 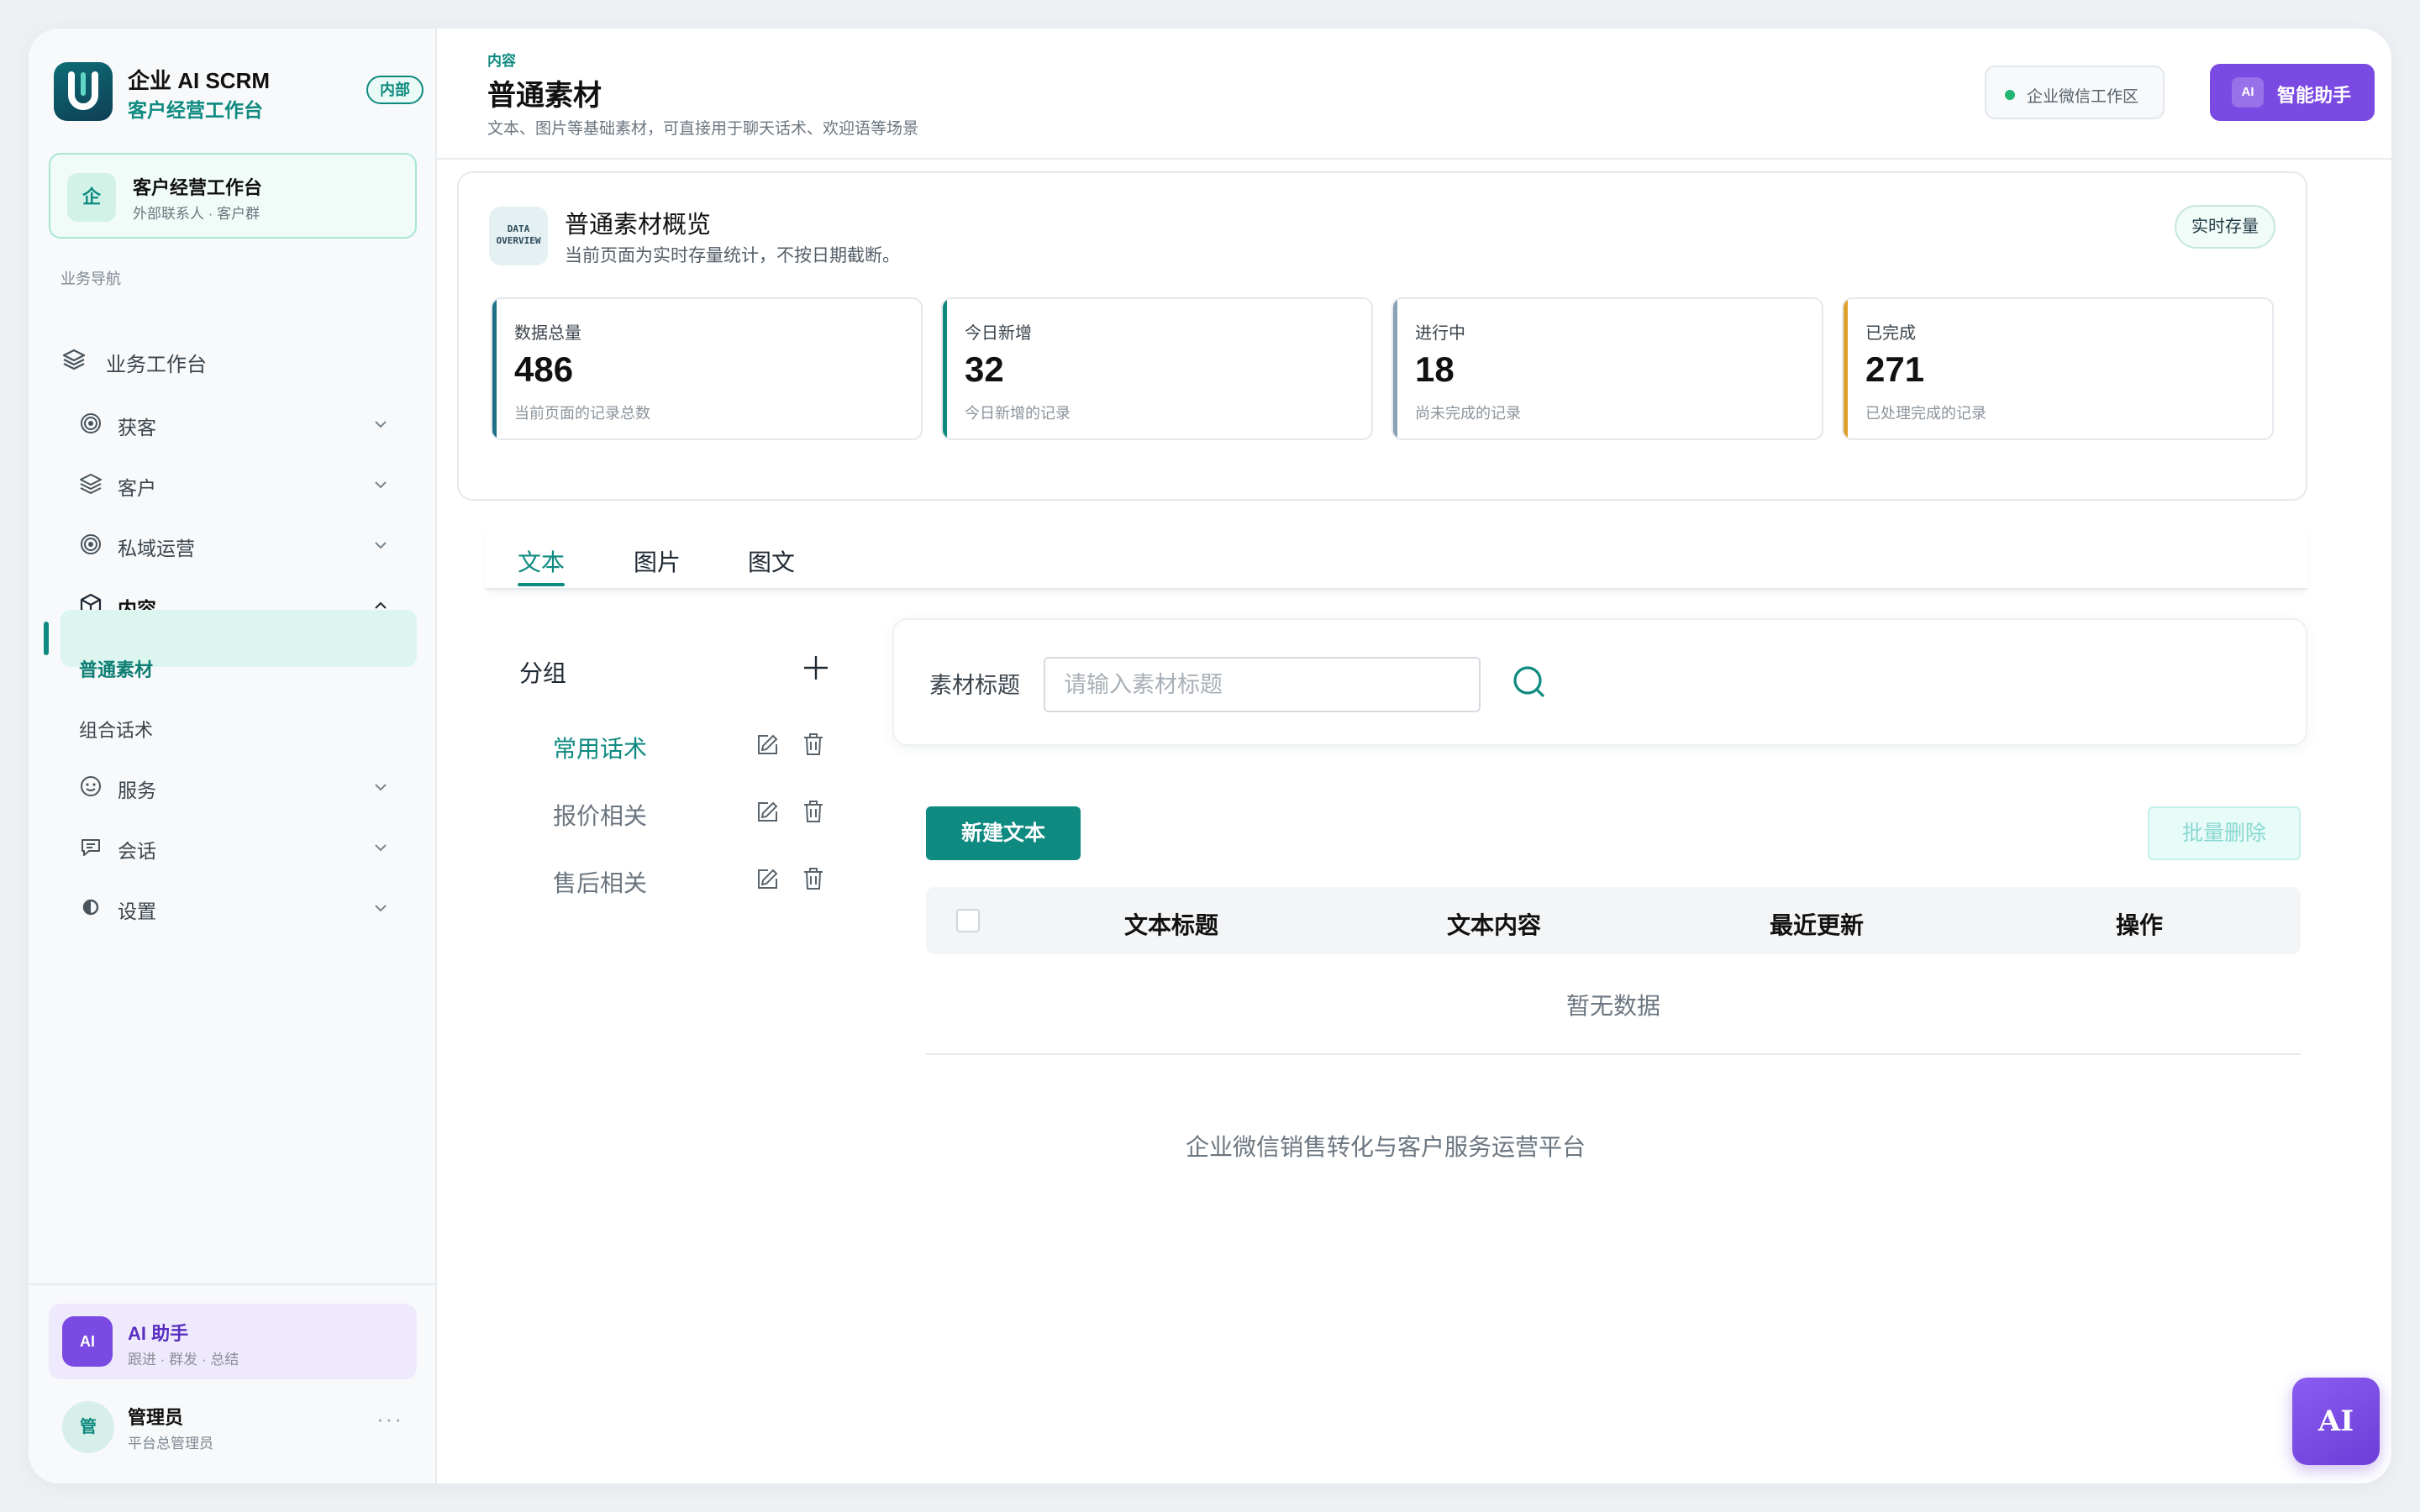 What do you see at coordinates (2224, 833) in the screenshot?
I see `batch-delete-button: 批量删除` at bounding box center [2224, 833].